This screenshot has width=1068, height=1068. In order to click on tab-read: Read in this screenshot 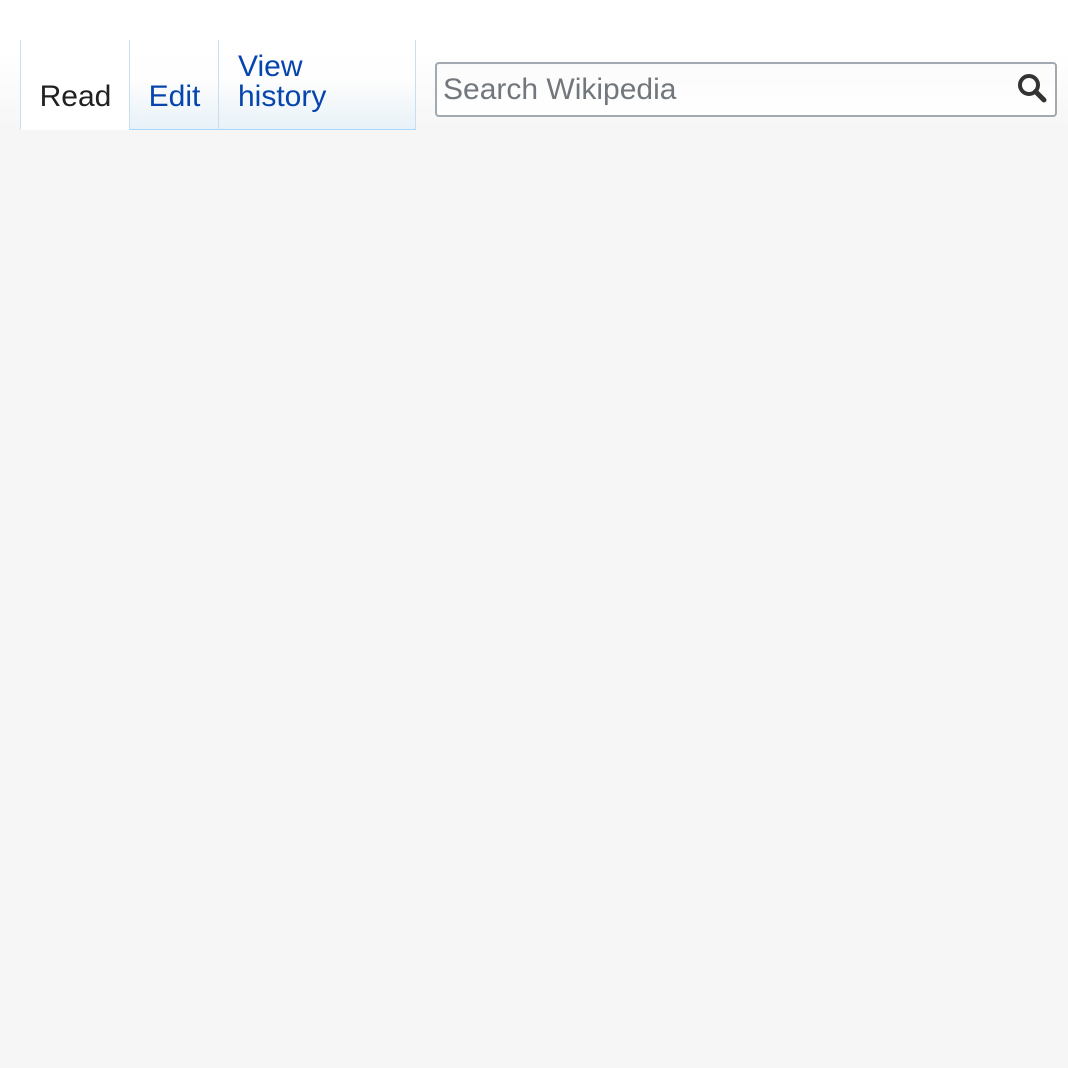, I will do `click(74, 85)`.